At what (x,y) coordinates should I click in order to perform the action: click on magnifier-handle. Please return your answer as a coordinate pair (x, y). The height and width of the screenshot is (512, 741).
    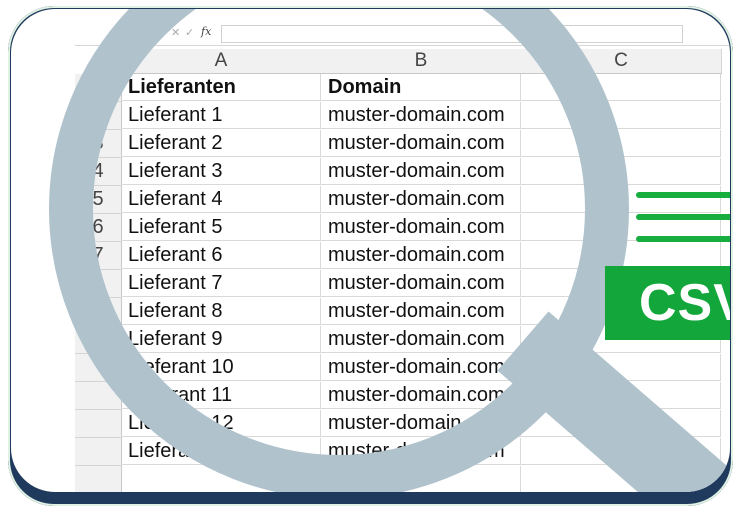
    Looking at the image, I should click on (613, 401).